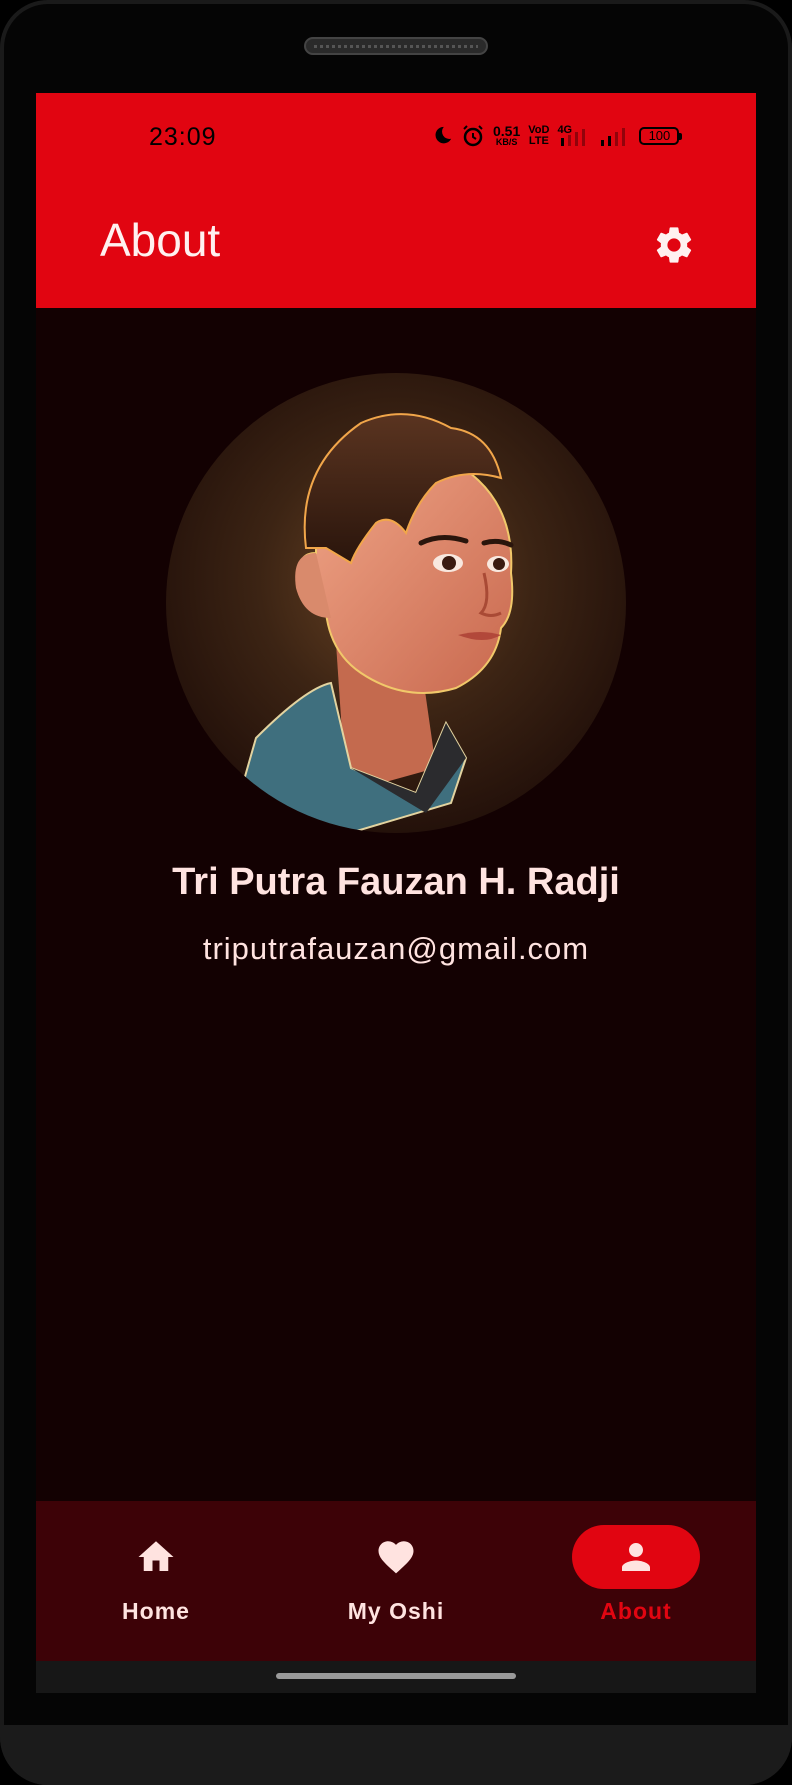  I want to click on nav-item-home: Home, so click(156, 1581).